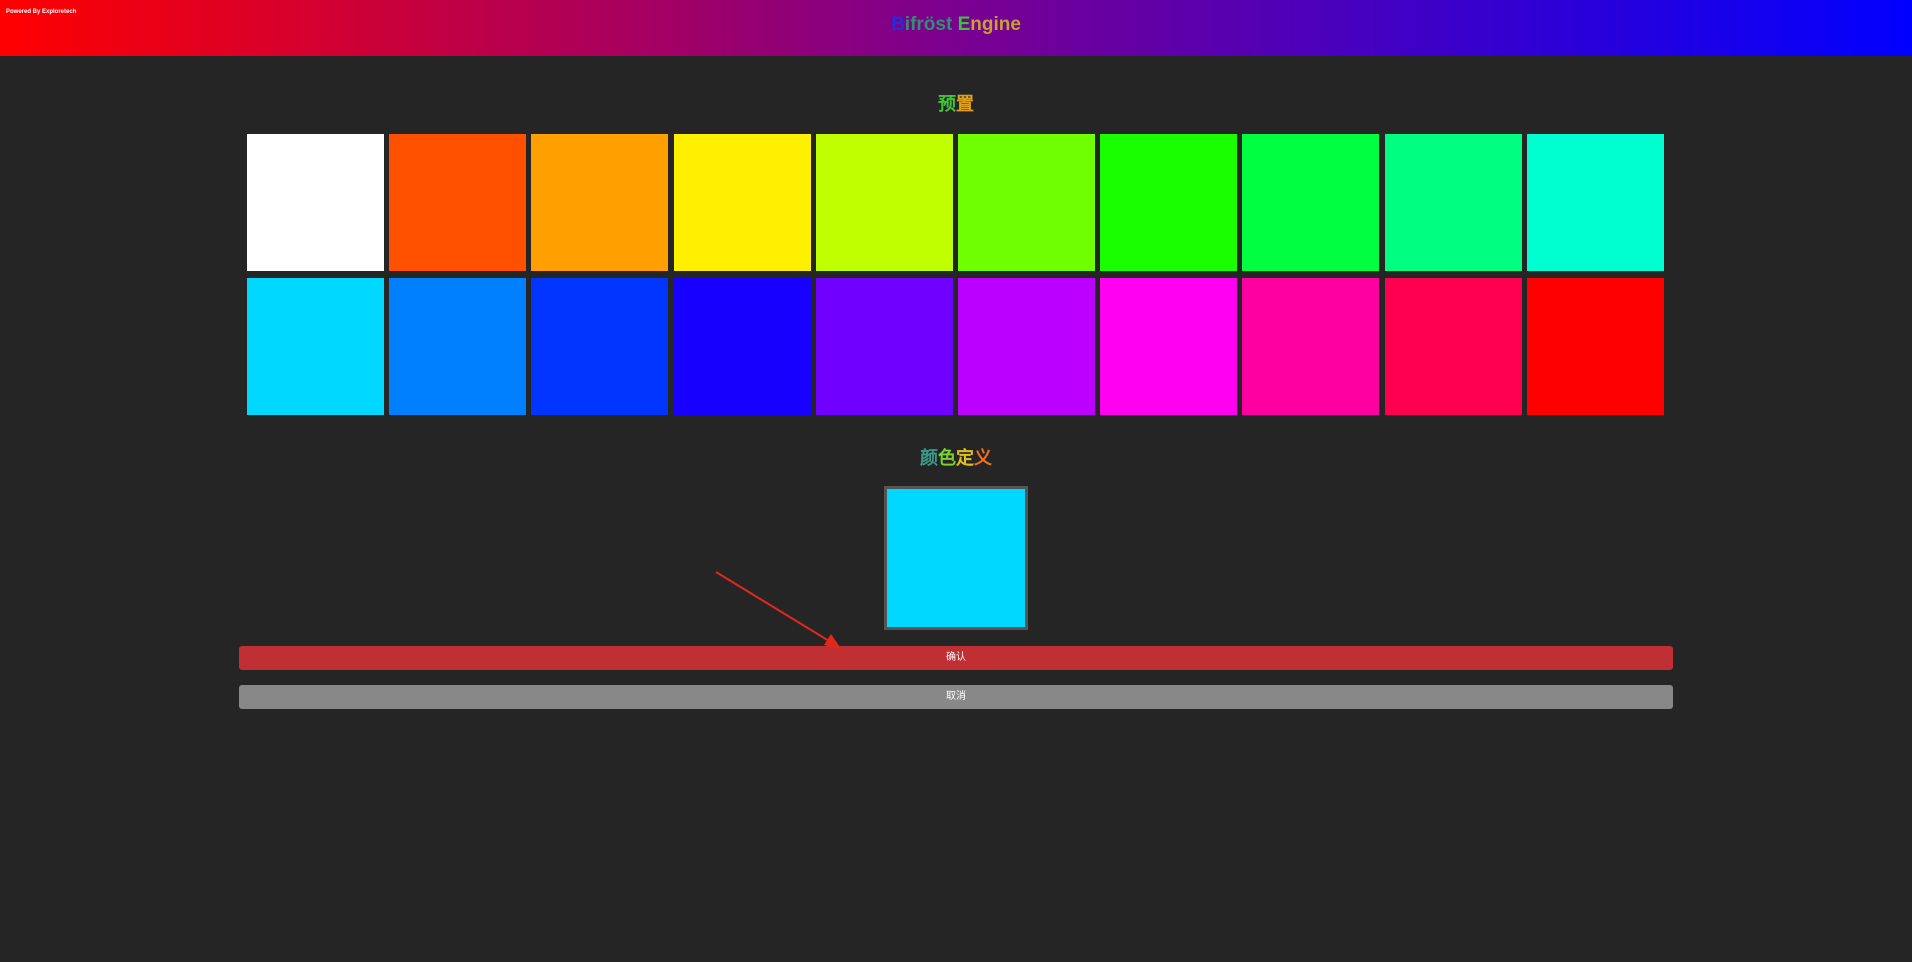 The height and width of the screenshot is (962, 1912). I want to click on cancel-button: 取消, so click(956, 697).